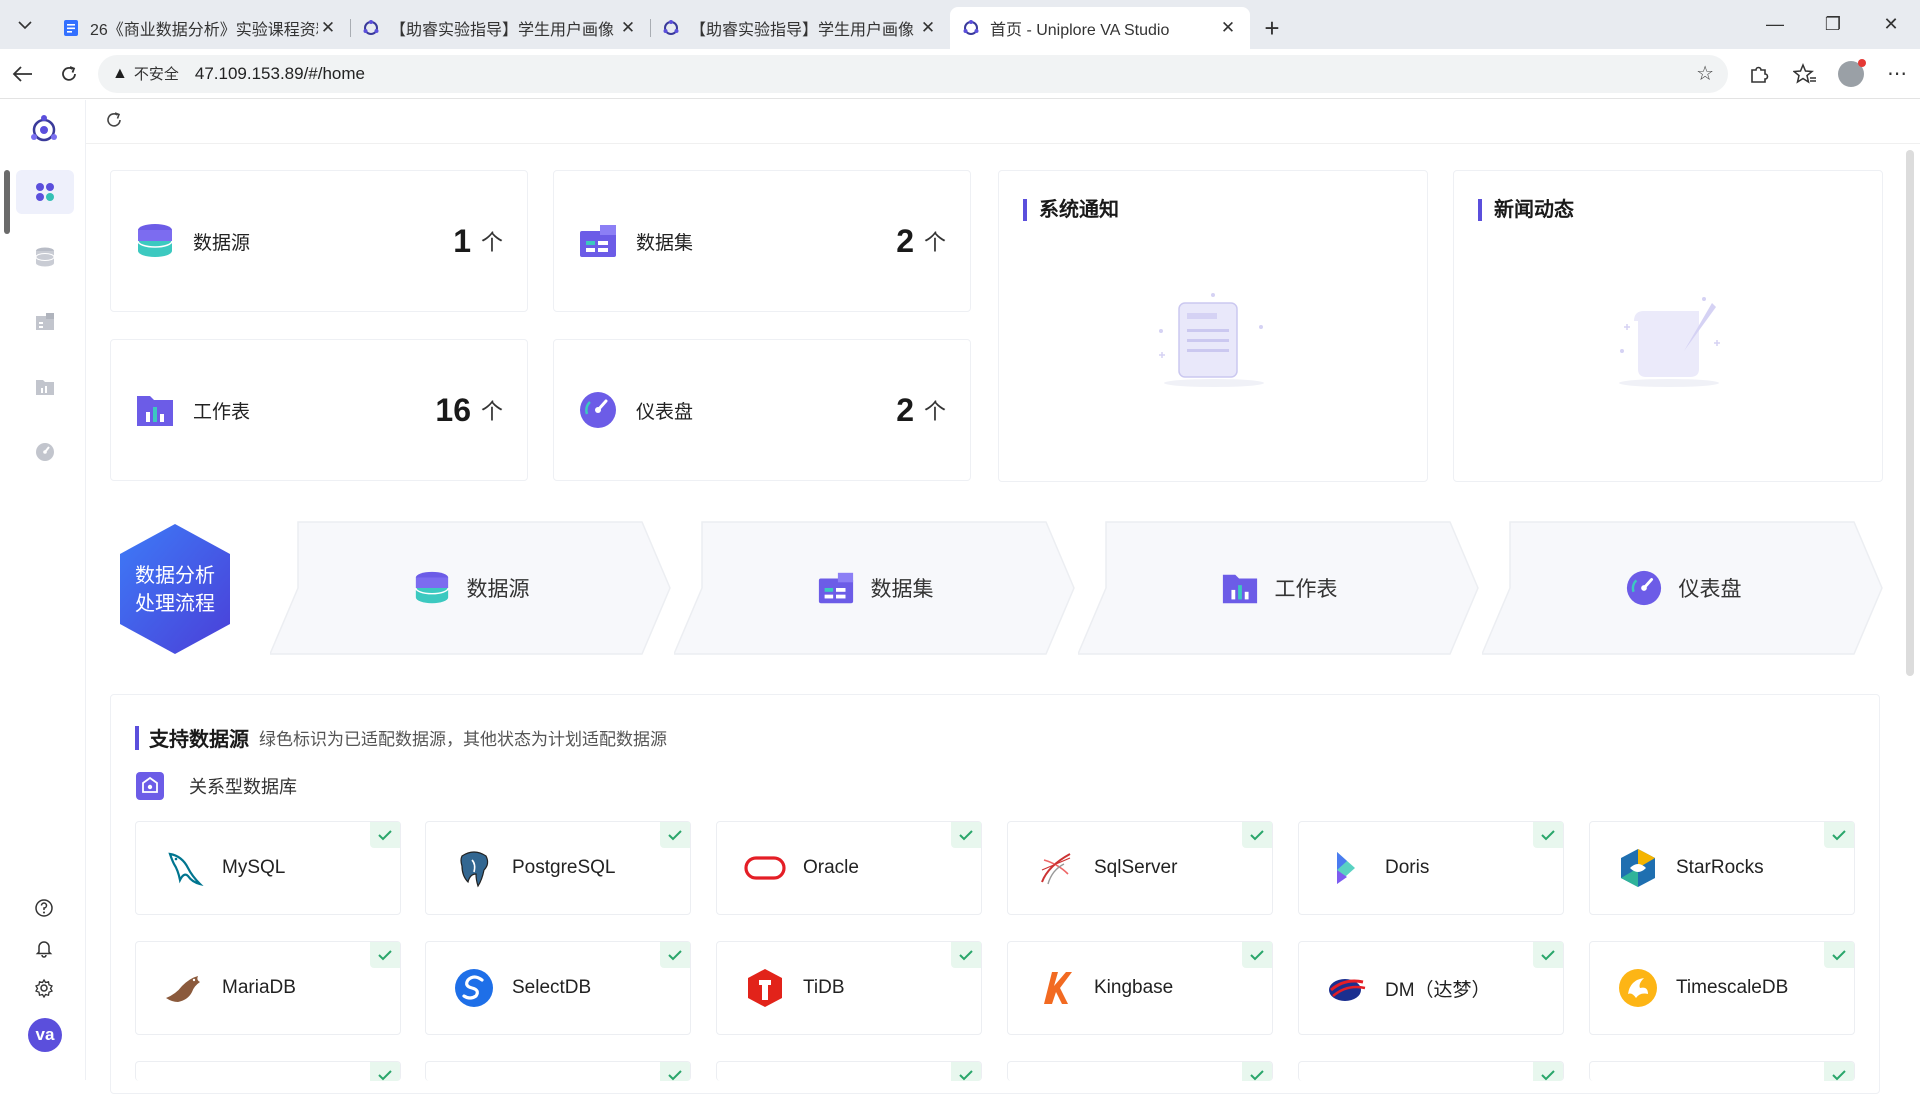 This screenshot has width=1920, height=1094. What do you see at coordinates (849, 988) in the screenshot?
I see `ds-card-tidb: TiDB` at bounding box center [849, 988].